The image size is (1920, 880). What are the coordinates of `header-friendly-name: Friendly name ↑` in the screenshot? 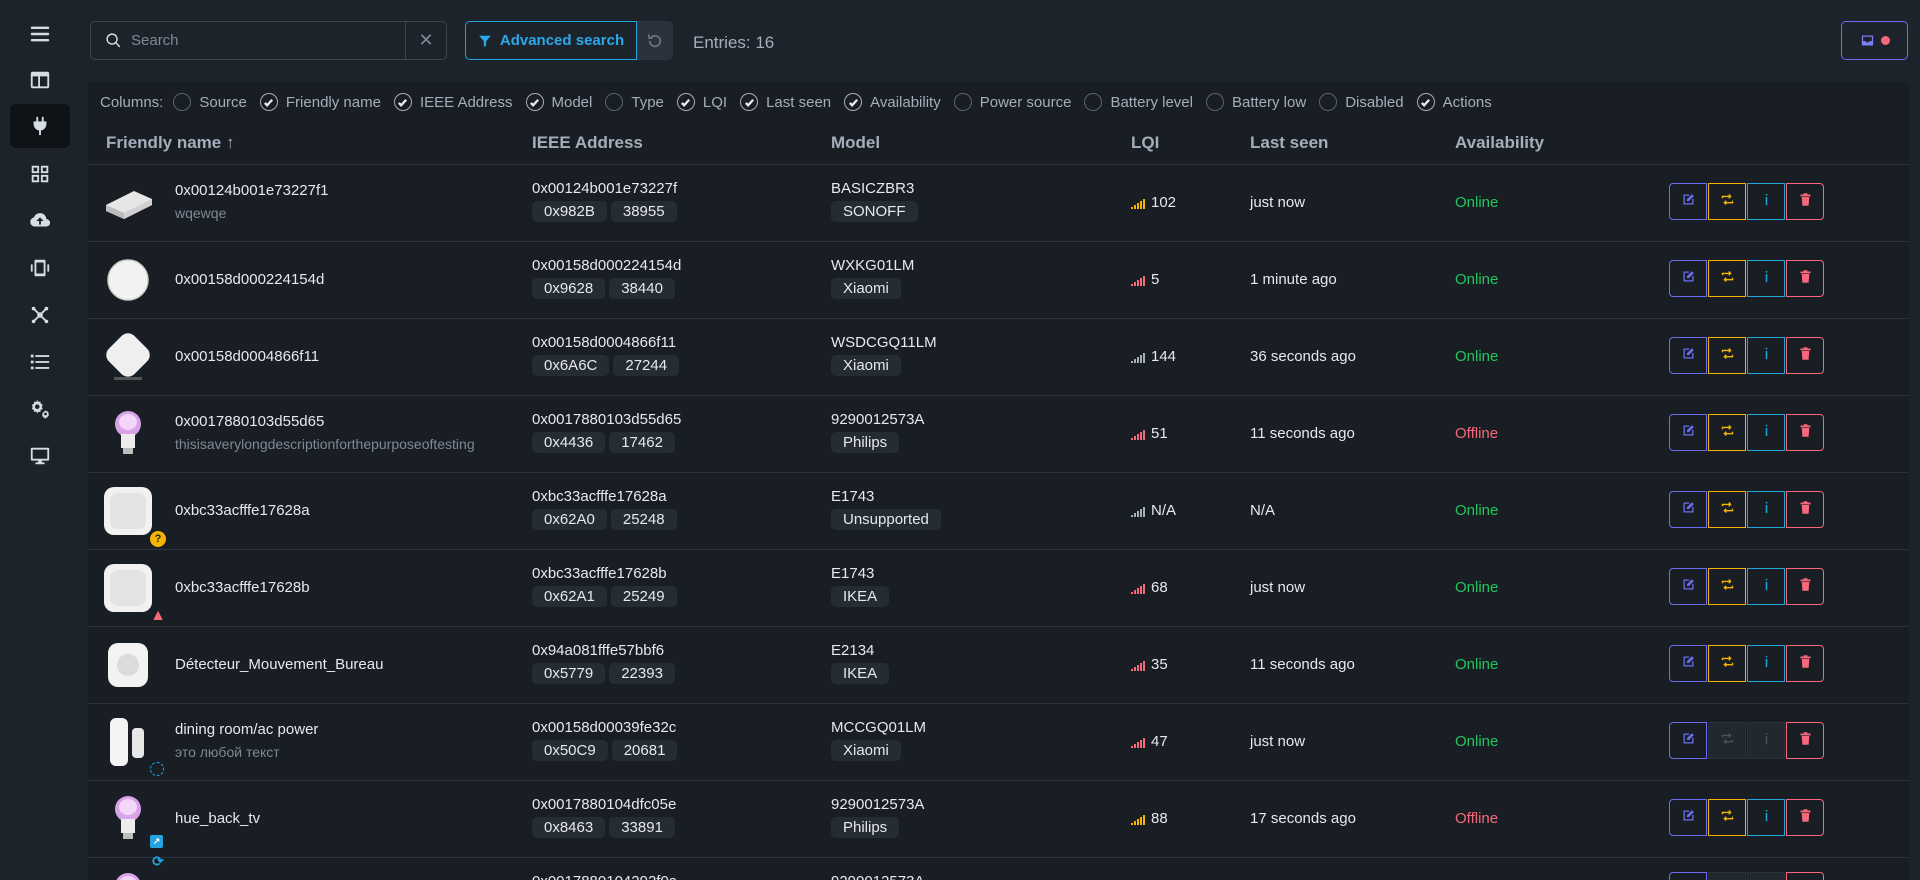 It's located at (170, 143).